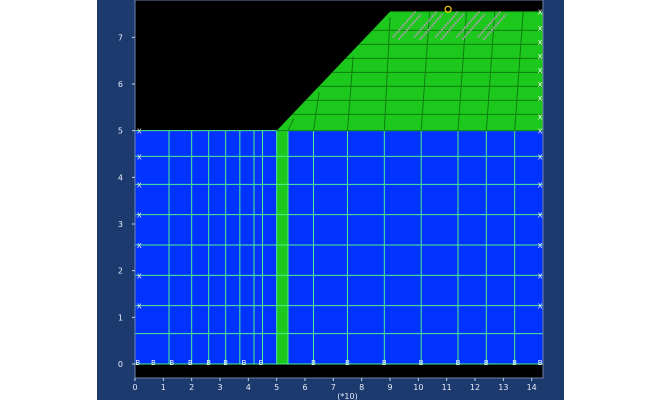  Describe the element at coordinates (120, 37) in the screenshot. I see `y-tick-label: 7` at that location.